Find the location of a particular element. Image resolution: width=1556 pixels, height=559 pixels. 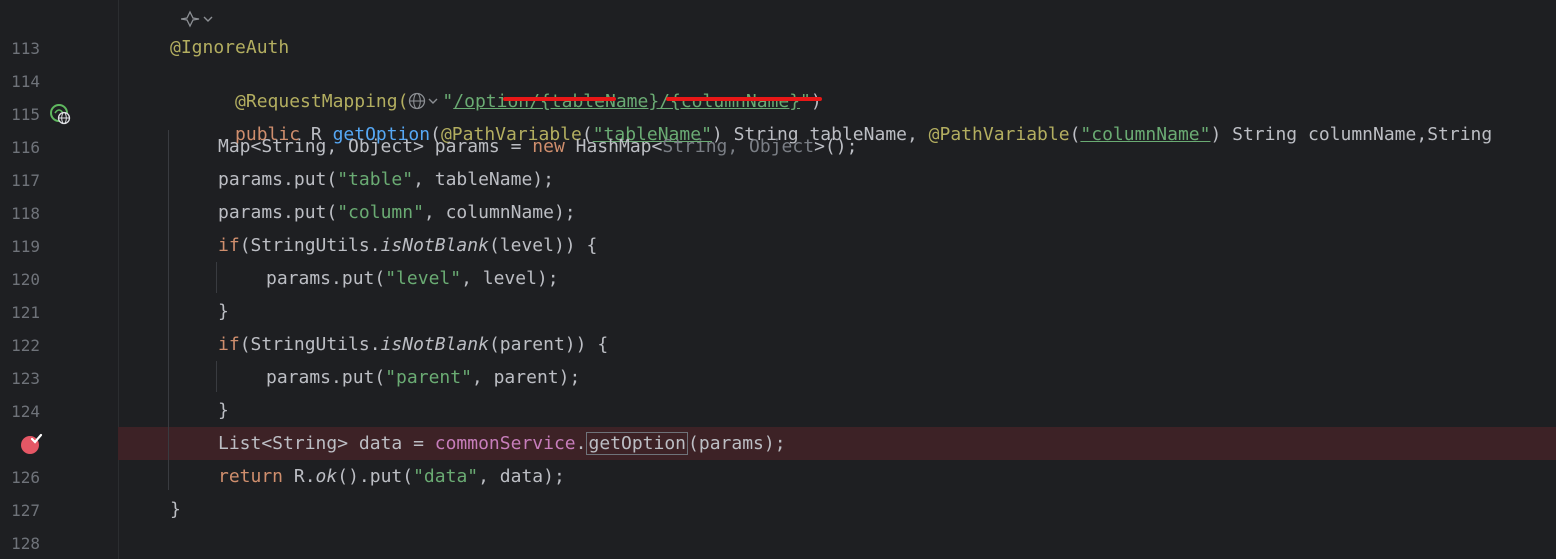

code-line: 126 return R.ok().put("data", data); is located at coordinates (778, 476).